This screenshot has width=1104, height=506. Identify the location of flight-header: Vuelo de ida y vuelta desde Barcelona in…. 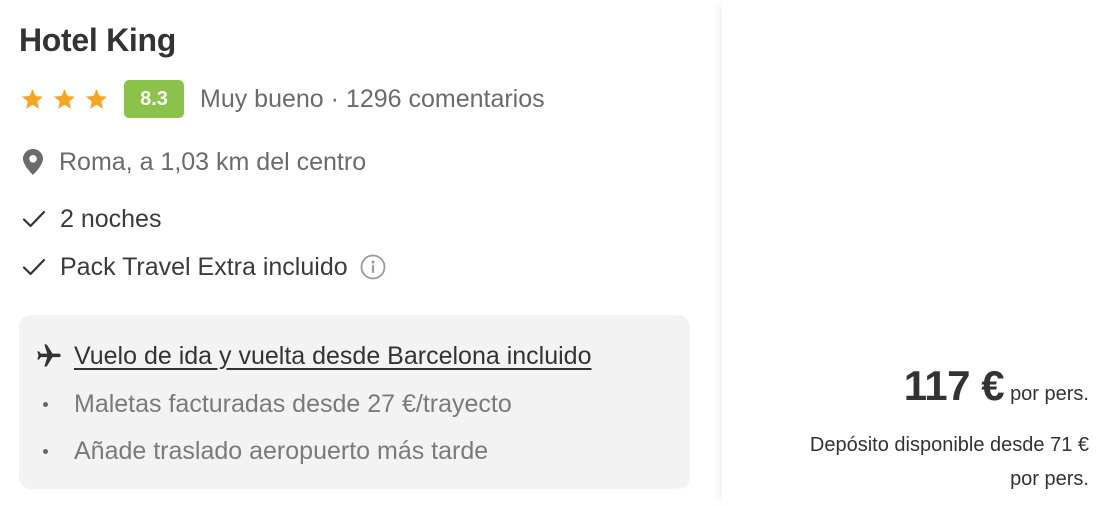
(313, 356).